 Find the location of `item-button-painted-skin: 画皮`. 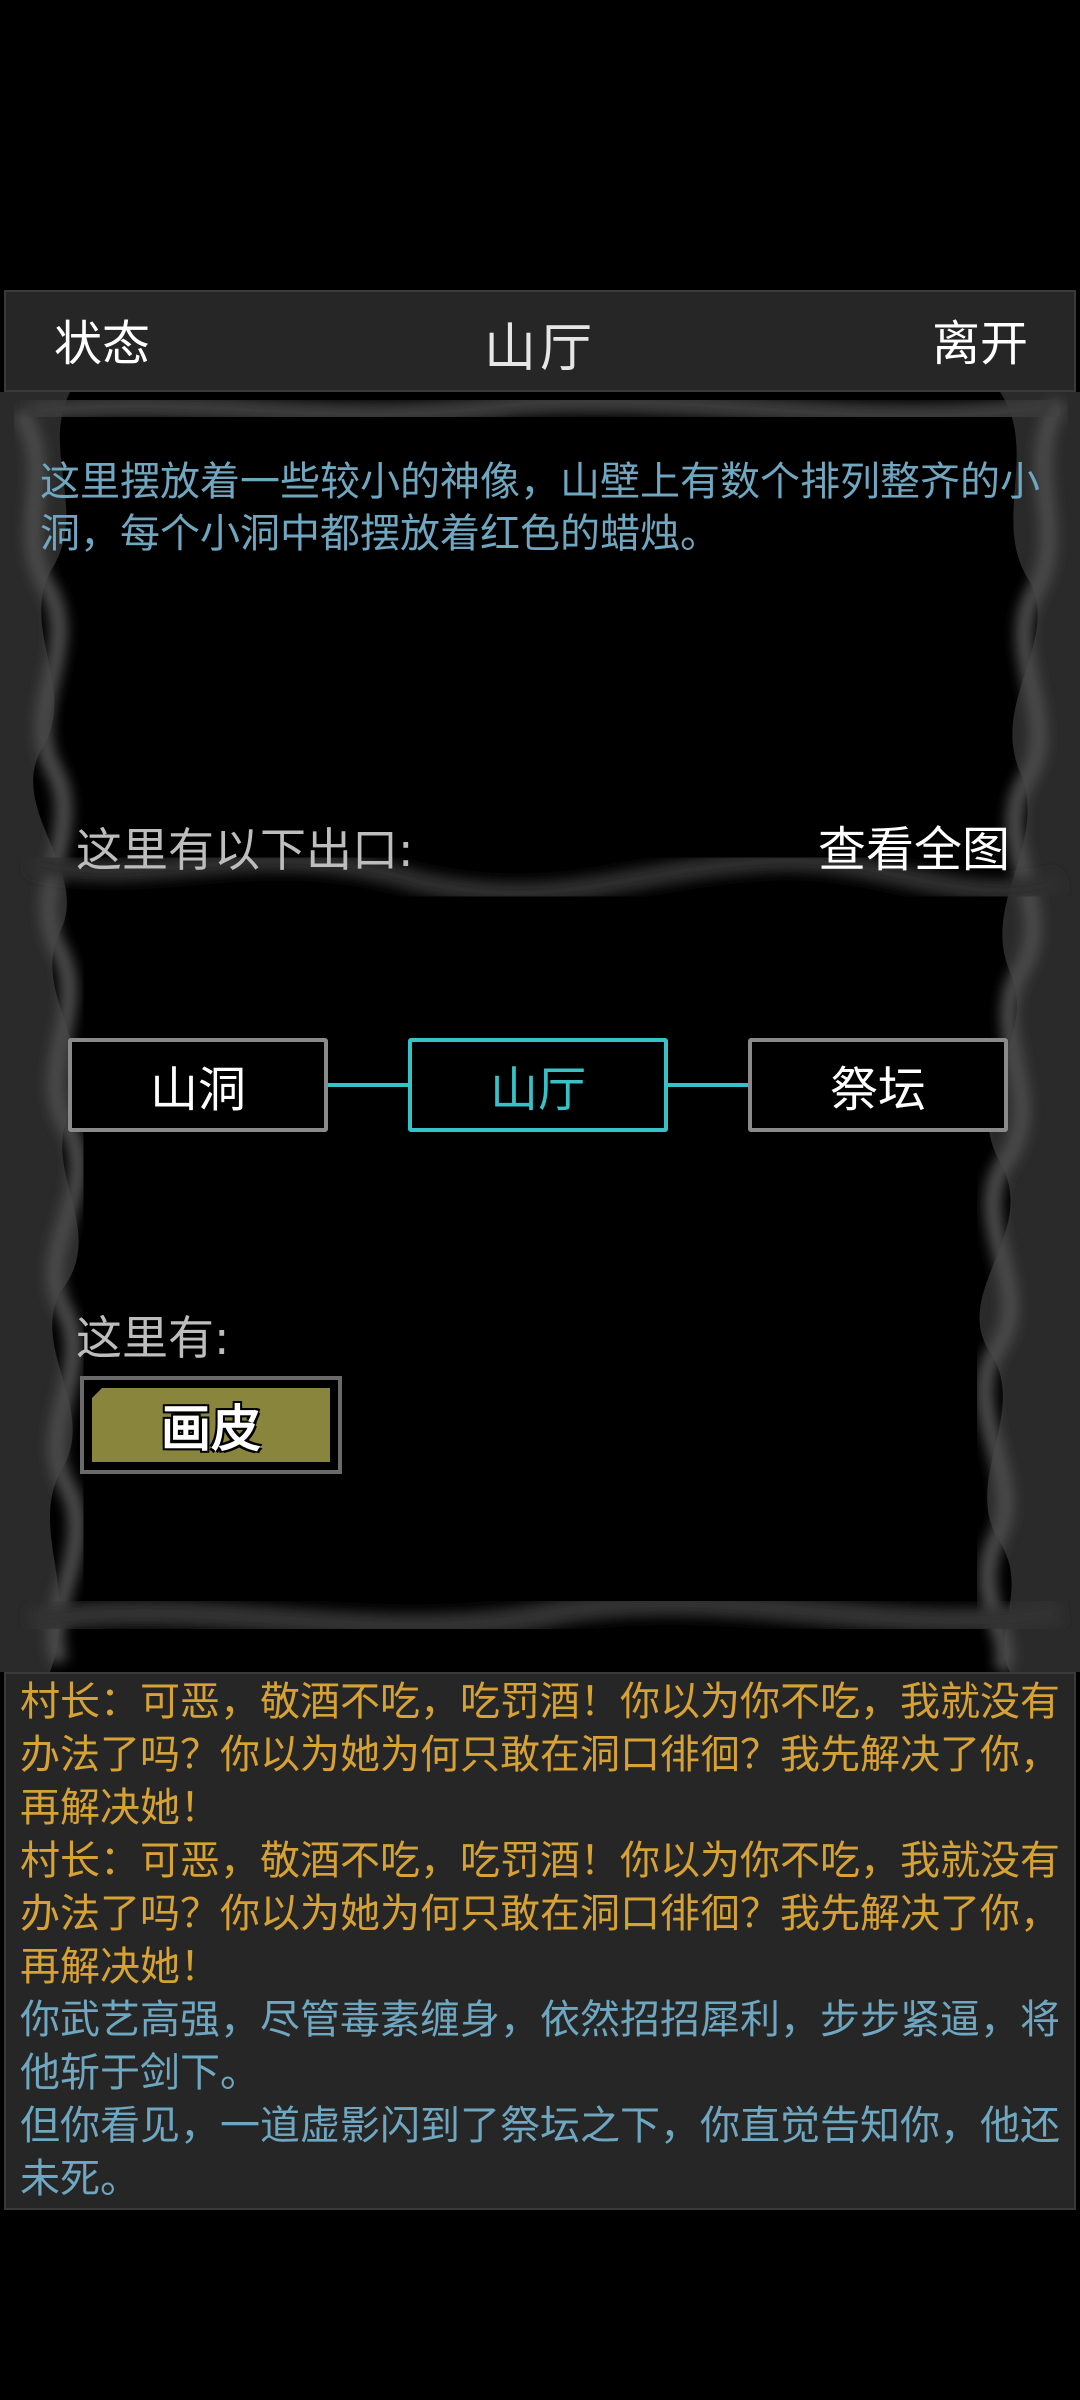

item-button-painted-skin: 画皮 is located at coordinates (211, 1425).